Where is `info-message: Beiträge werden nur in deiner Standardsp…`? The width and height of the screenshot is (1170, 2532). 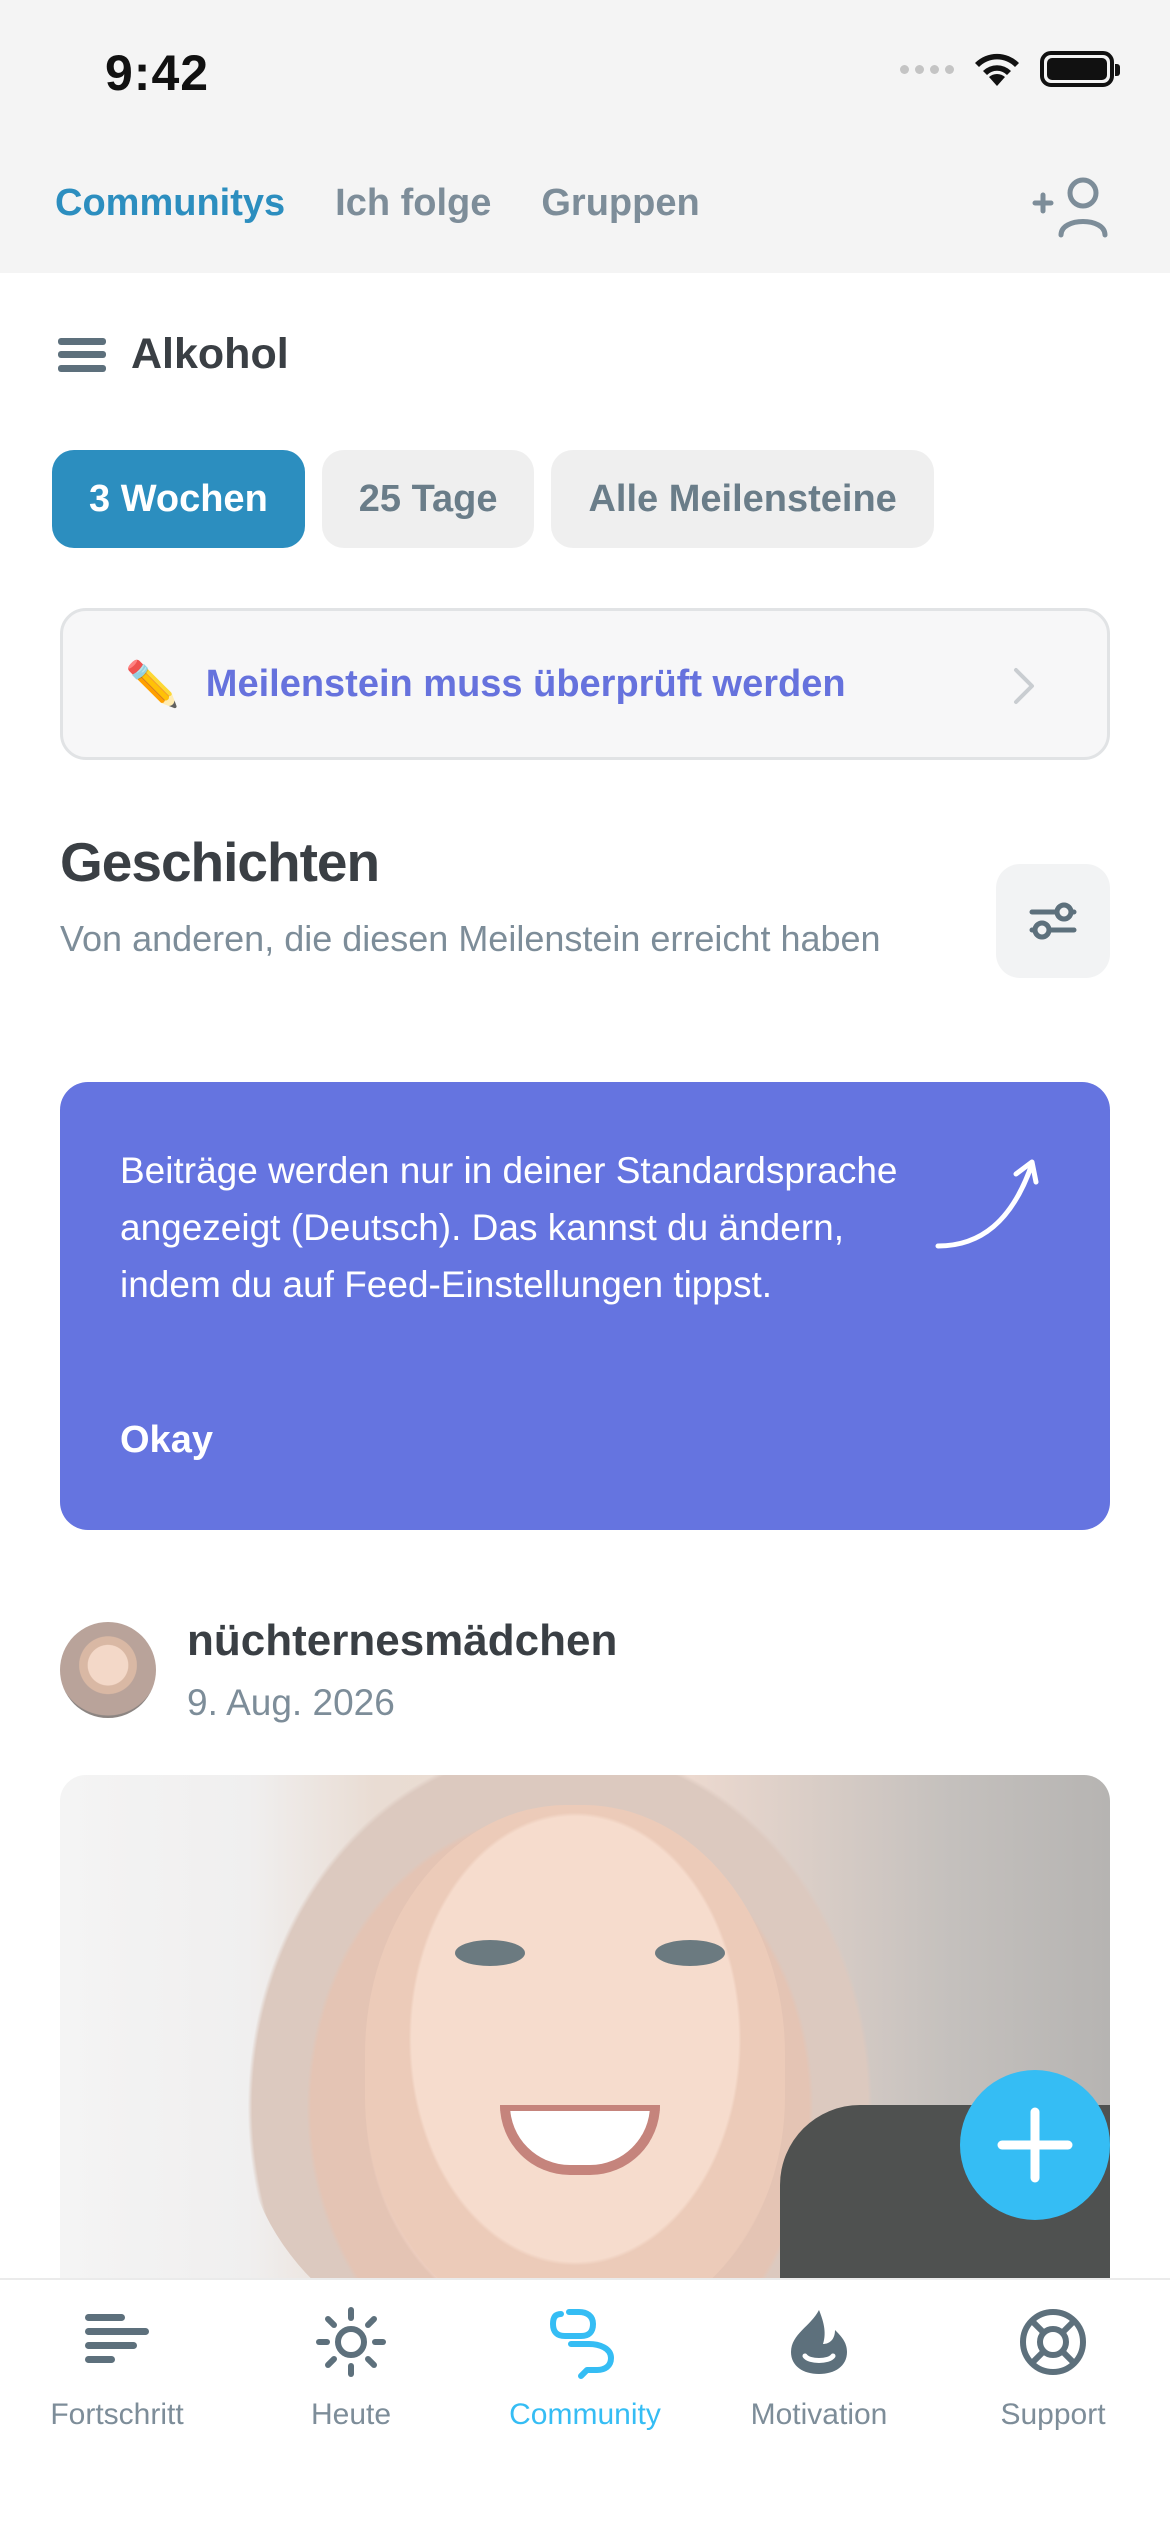
info-message: Beiträge werden nur in deiner Standardsp… is located at coordinates (509, 1227).